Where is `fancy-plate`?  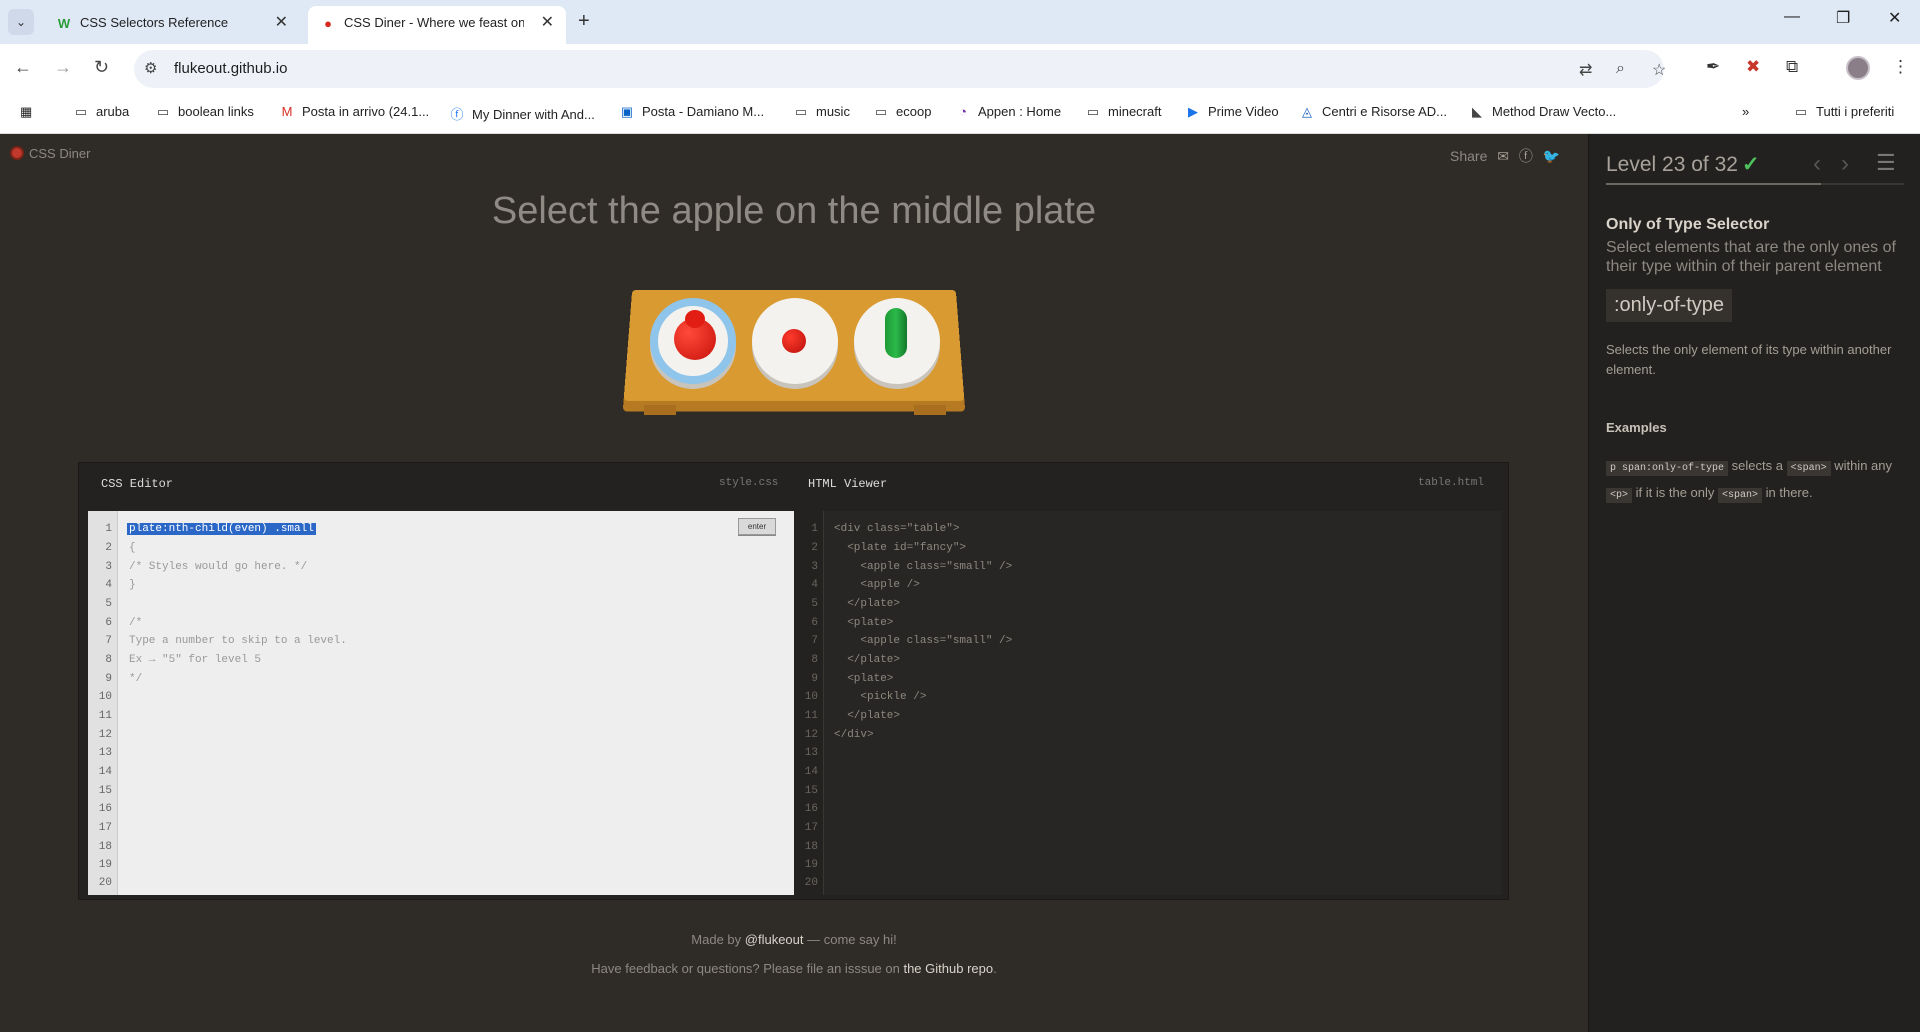
fancy-plate is located at coordinates (693, 341).